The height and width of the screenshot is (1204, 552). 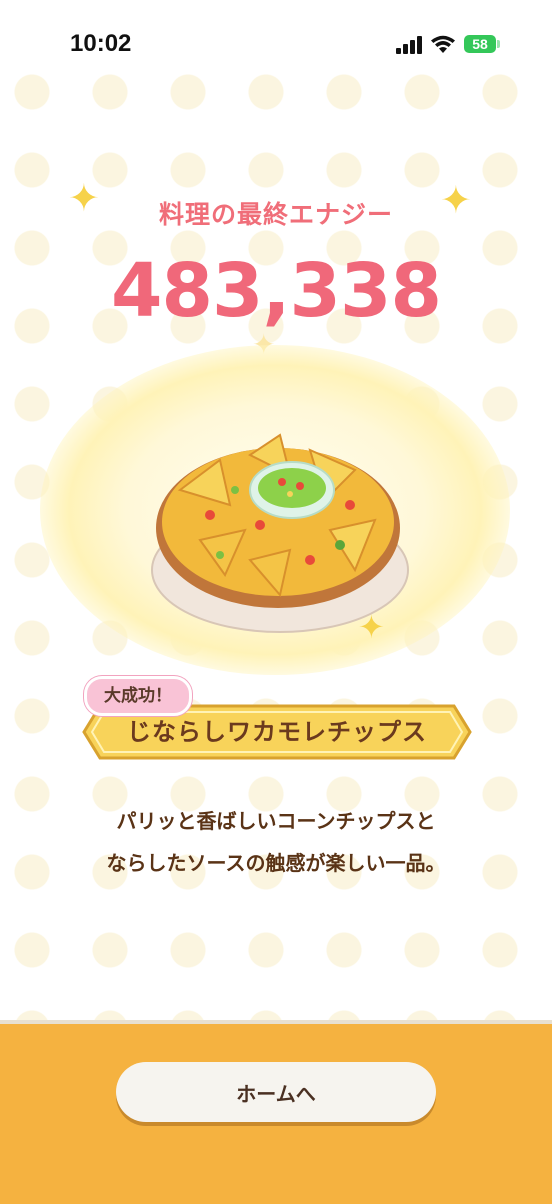 I want to click on wifi-icon, so click(x=443, y=44).